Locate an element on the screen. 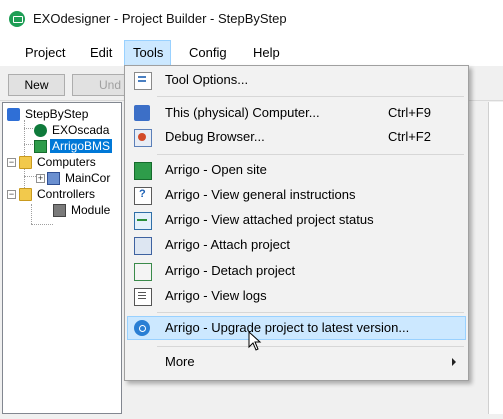  scada-icon is located at coordinates (40, 130).